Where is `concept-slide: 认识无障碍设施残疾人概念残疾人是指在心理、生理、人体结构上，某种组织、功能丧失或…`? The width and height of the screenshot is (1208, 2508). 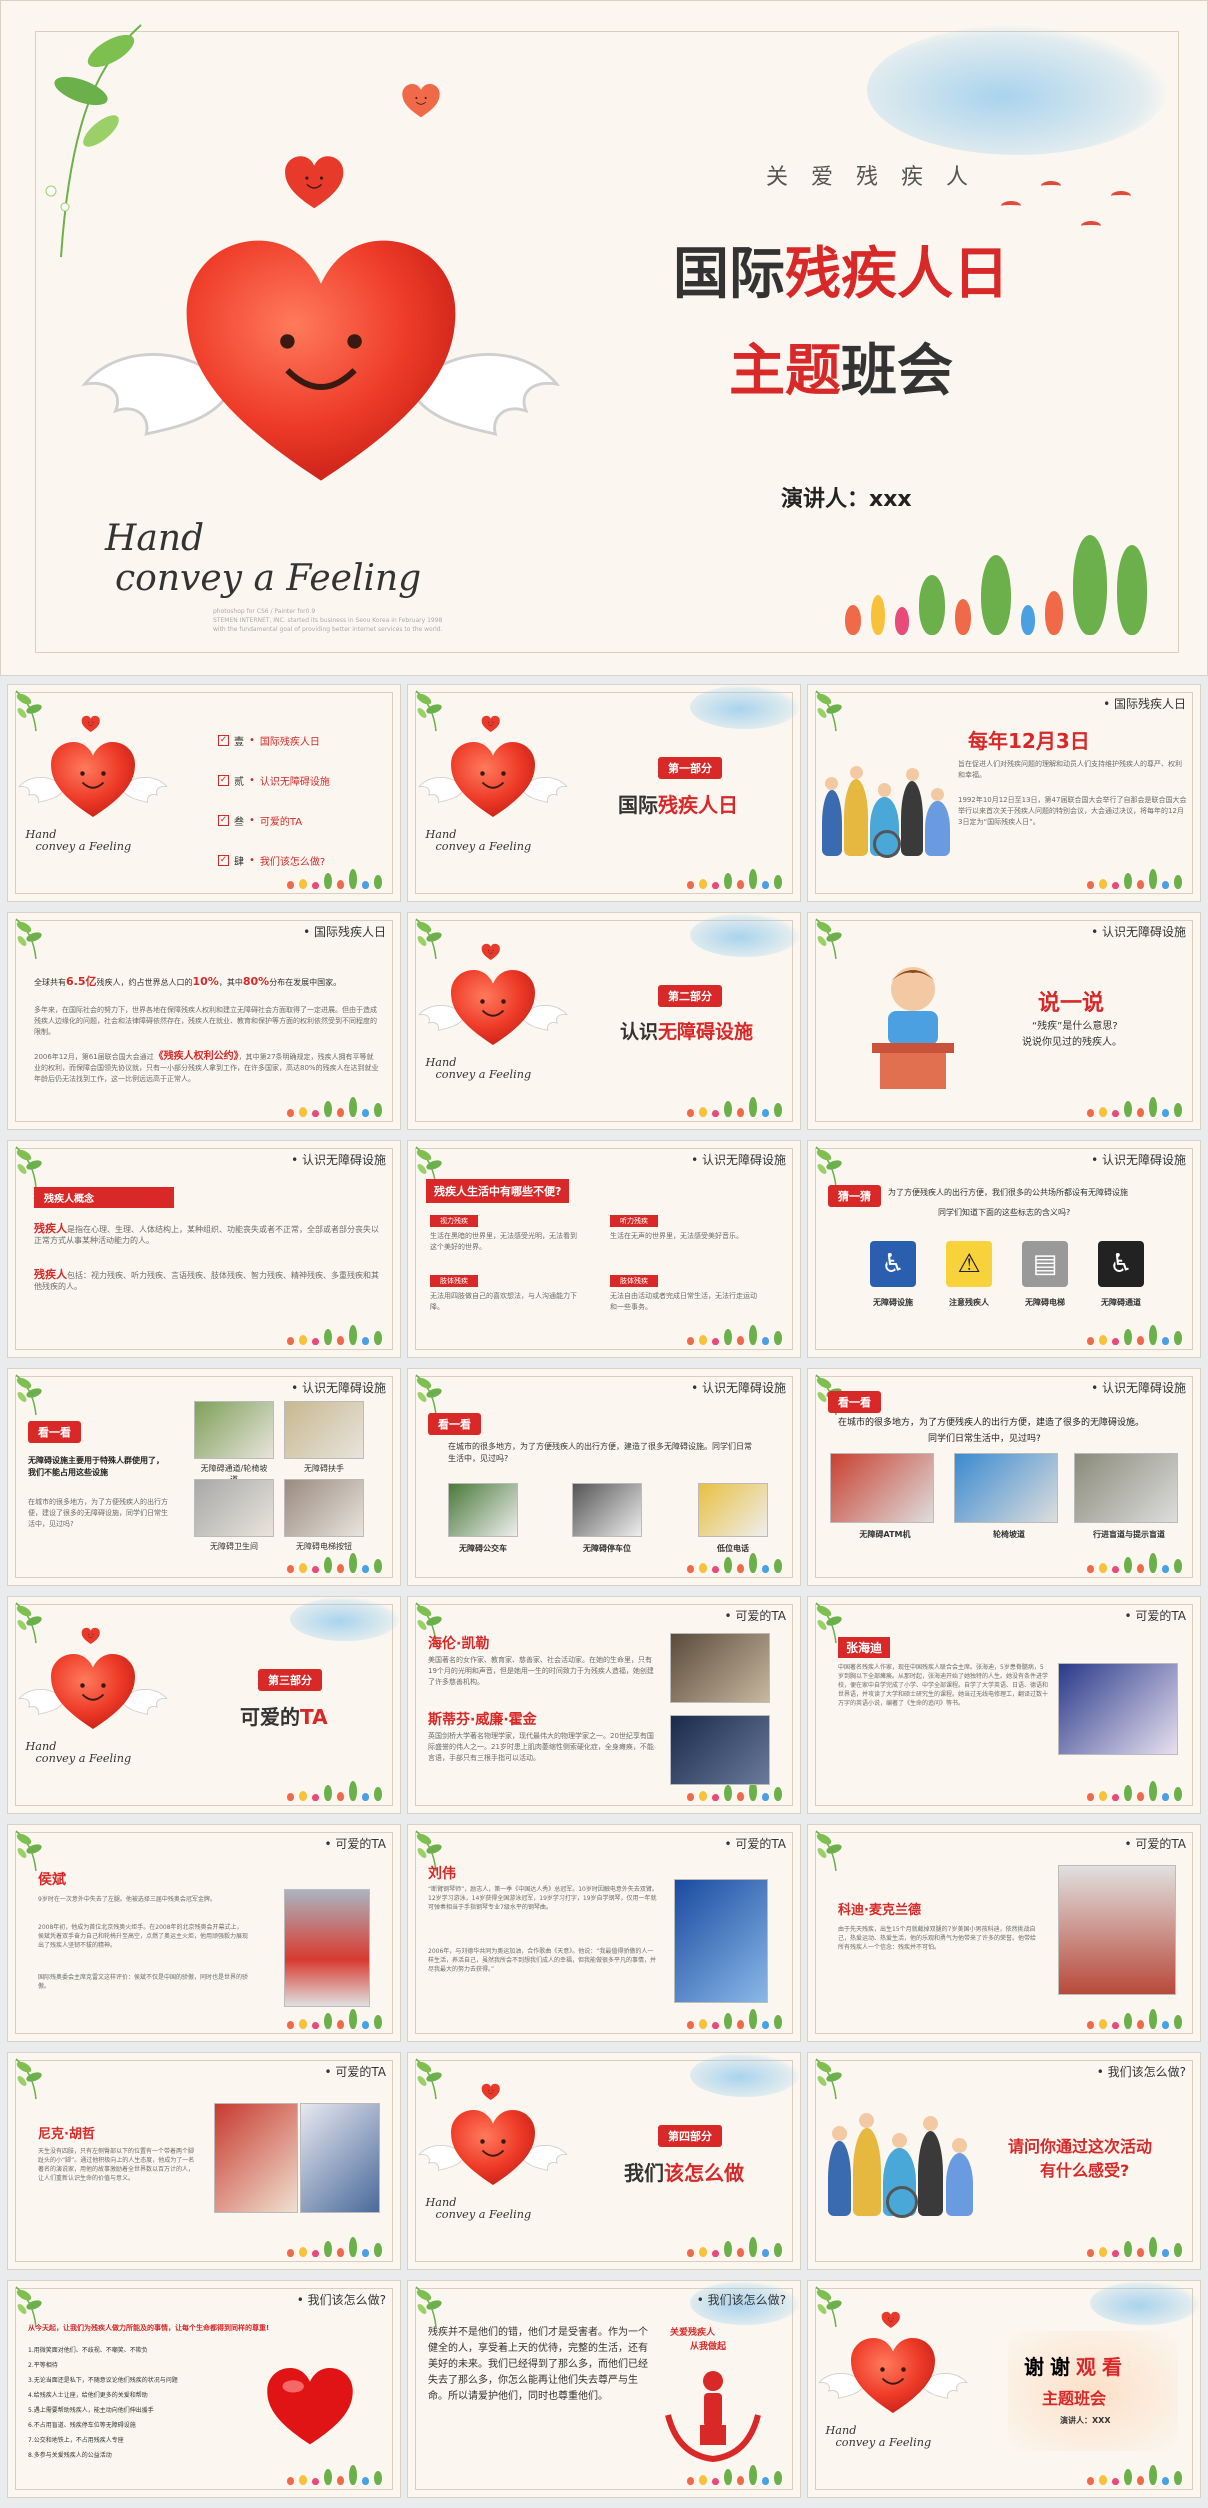 concept-slide: 认识无障碍设施残疾人概念残疾人是指在心理、生理、人体结构上，某种组织、功能丧失或… is located at coordinates (204, 1249).